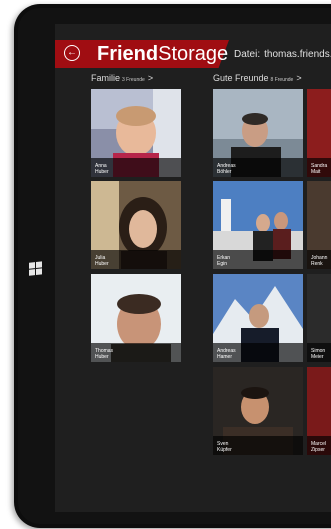  What do you see at coordinates (224, 172) in the screenshot?
I see `last-name: Böhler` at bounding box center [224, 172].